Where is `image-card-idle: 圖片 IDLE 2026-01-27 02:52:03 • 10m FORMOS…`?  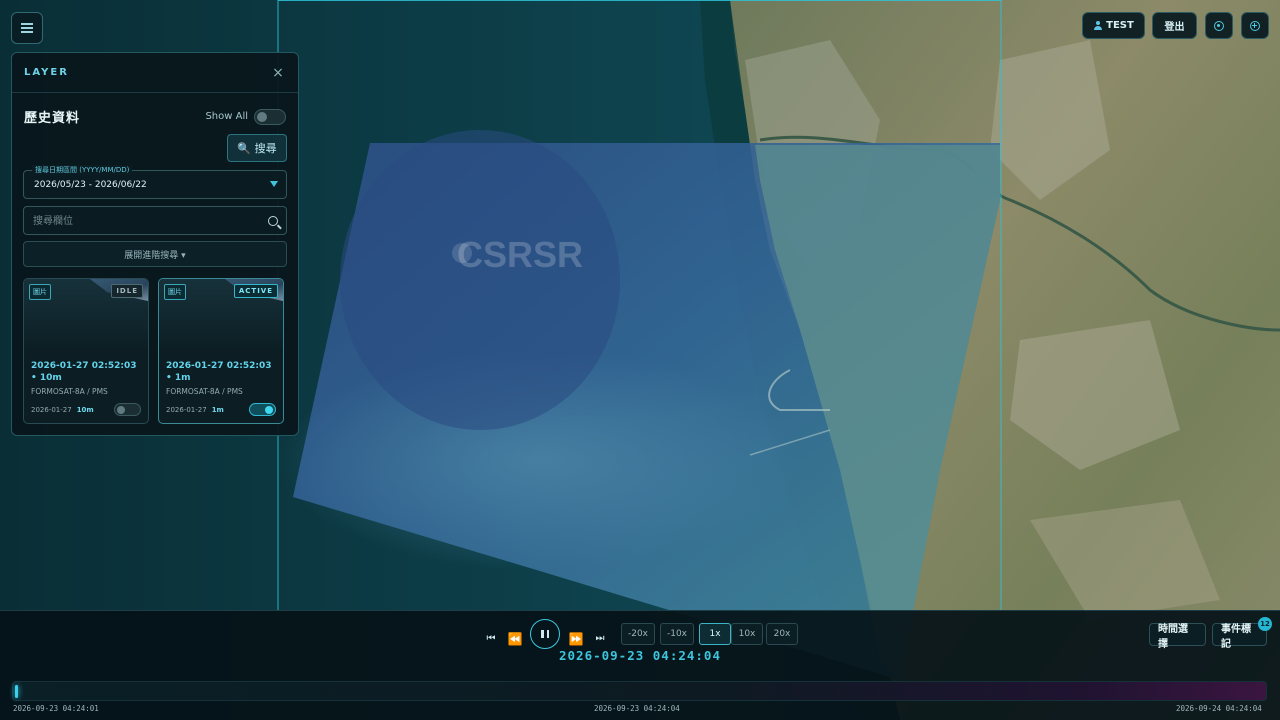 image-card-idle: 圖片 IDLE 2026-01-27 02:52:03 • 10m FORMOS… is located at coordinates (86, 351).